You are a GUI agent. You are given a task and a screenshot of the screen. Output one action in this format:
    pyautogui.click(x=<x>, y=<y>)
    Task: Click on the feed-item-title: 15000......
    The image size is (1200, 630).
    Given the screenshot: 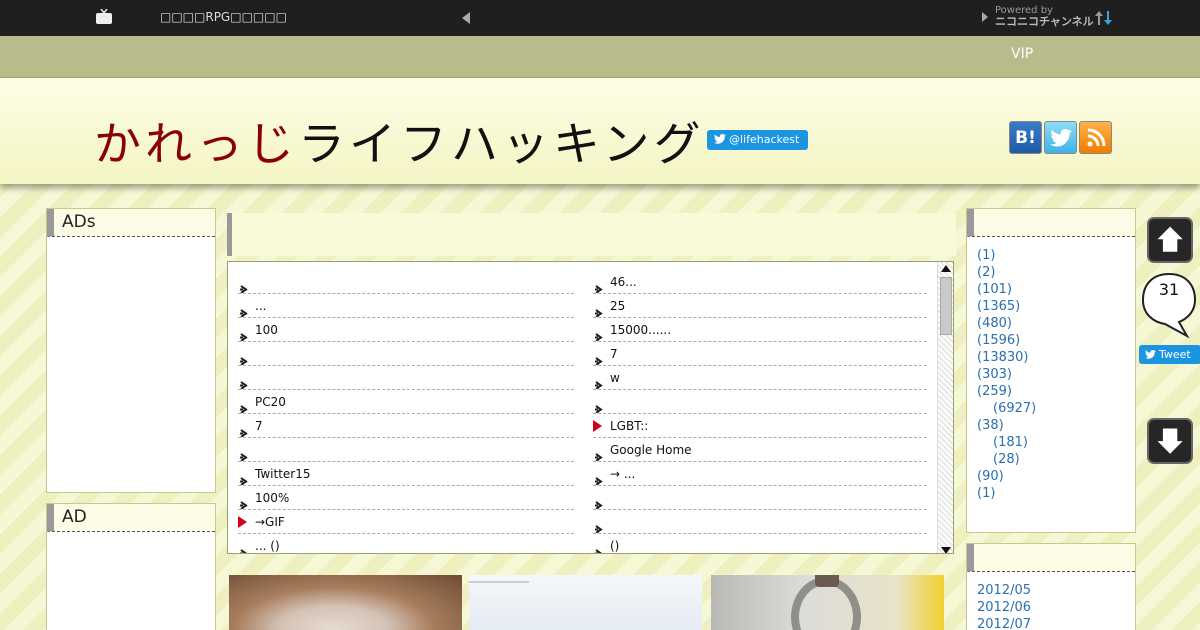 What is the action you would take?
    pyautogui.click(x=641, y=330)
    